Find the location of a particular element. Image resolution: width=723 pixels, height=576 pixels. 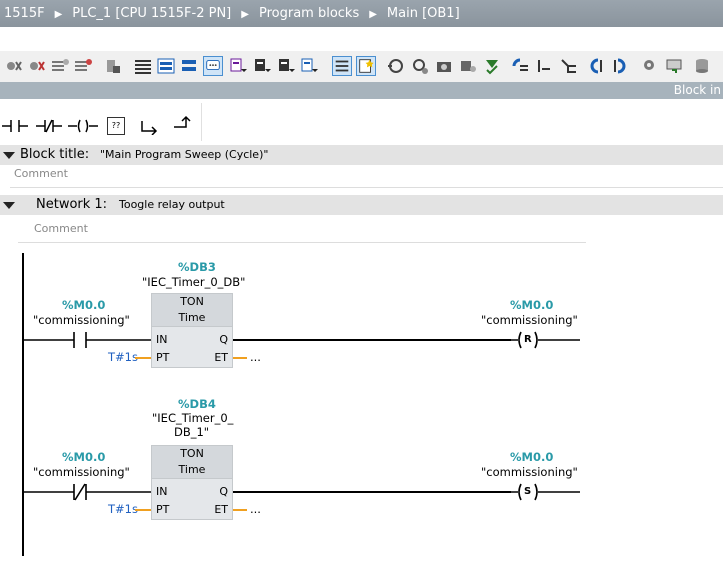

set-coil is located at coordinates (544, 492).